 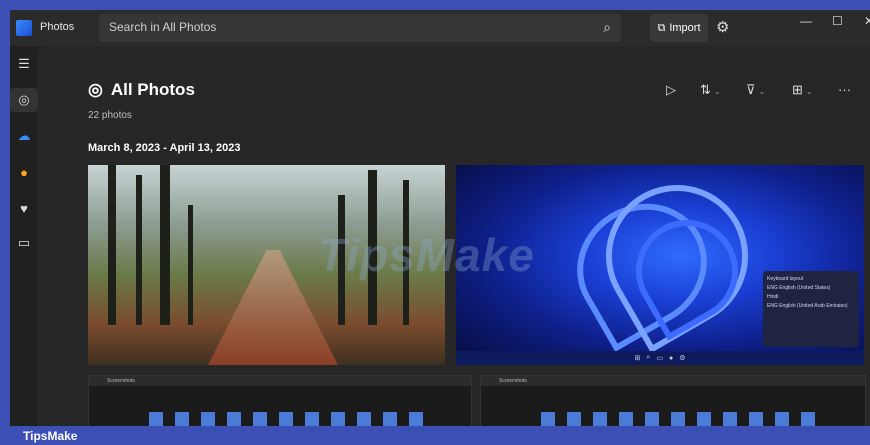 What do you see at coordinates (867, 21) in the screenshot?
I see `close-button: ✕` at bounding box center [867, 21].